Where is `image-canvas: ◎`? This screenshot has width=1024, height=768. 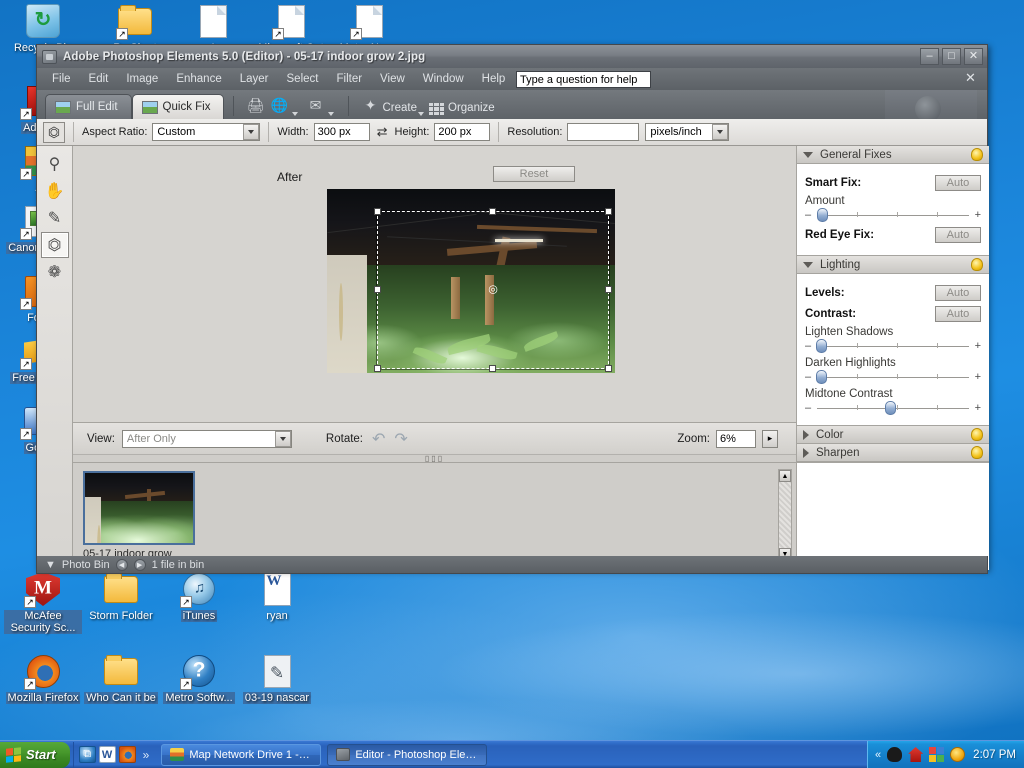
image-canvas: ◎ is located at coordinates (471, 281).